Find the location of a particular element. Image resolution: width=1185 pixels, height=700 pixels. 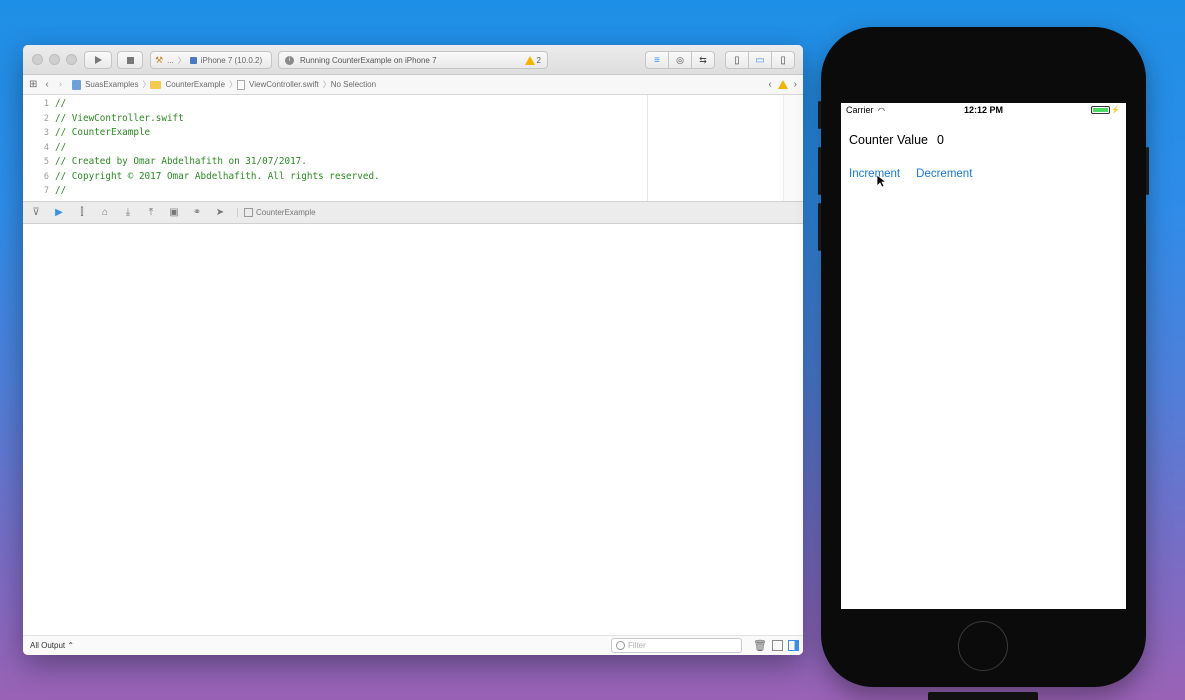

assistant-editor-button: ◎ is located at coordinates (680, 60).